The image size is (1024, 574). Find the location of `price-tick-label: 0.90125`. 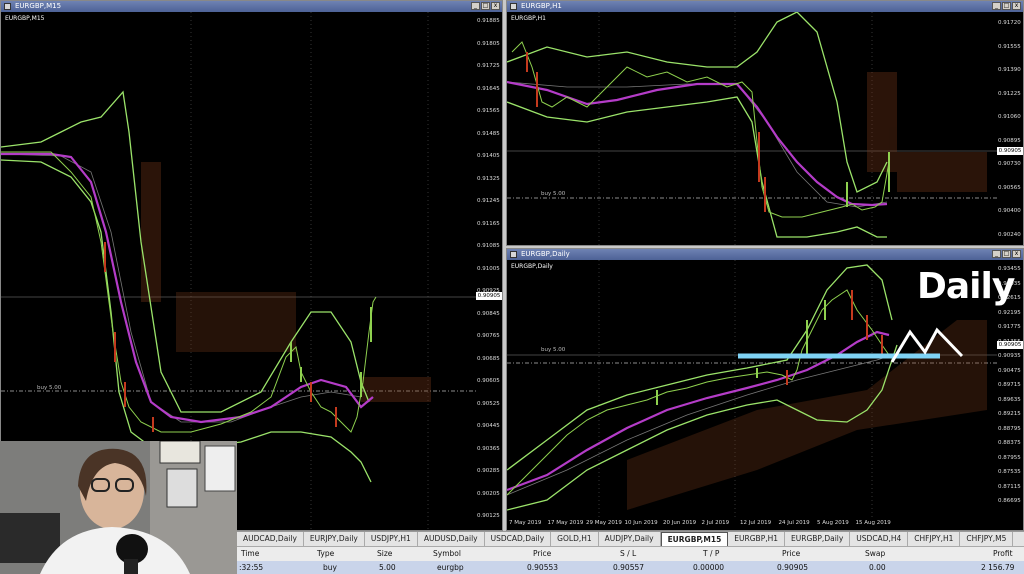

price-tick-label: 0.90125 is located at coordinates (488, 516).